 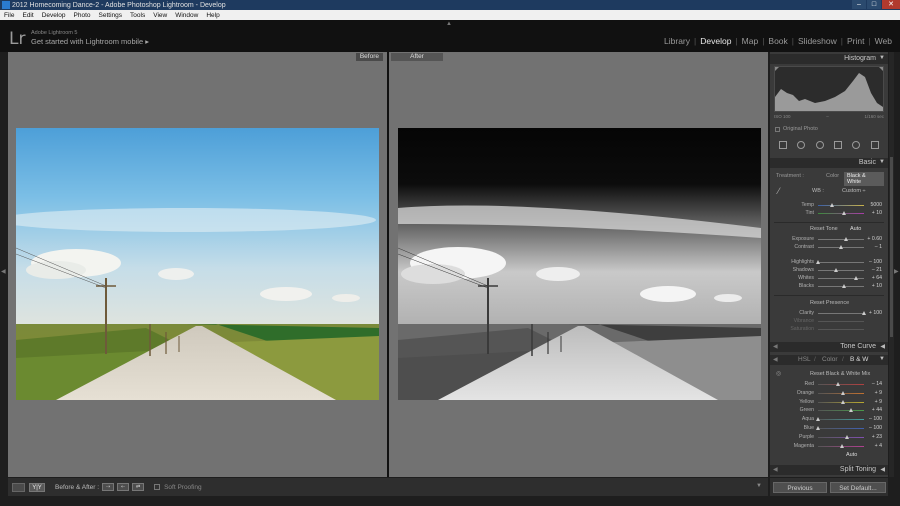 I want to click on menu-file: File, so click(x=9, y=15).